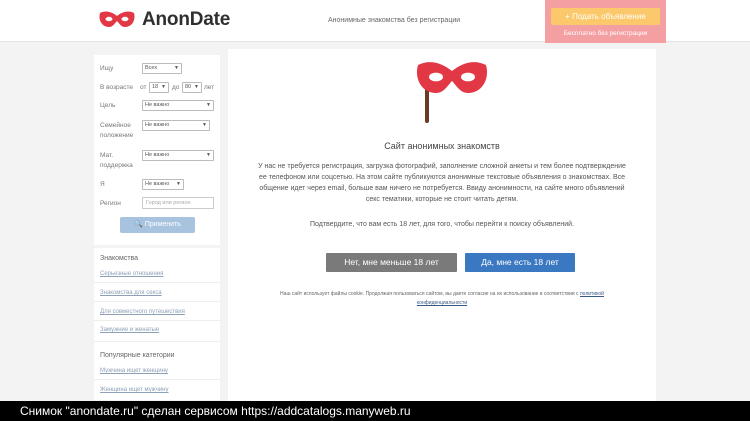 The width and height of the screenshot is (750, 421). Describe the element at coordinates (102, 184) in the screenshot. I see `i-label: Я` at that location.